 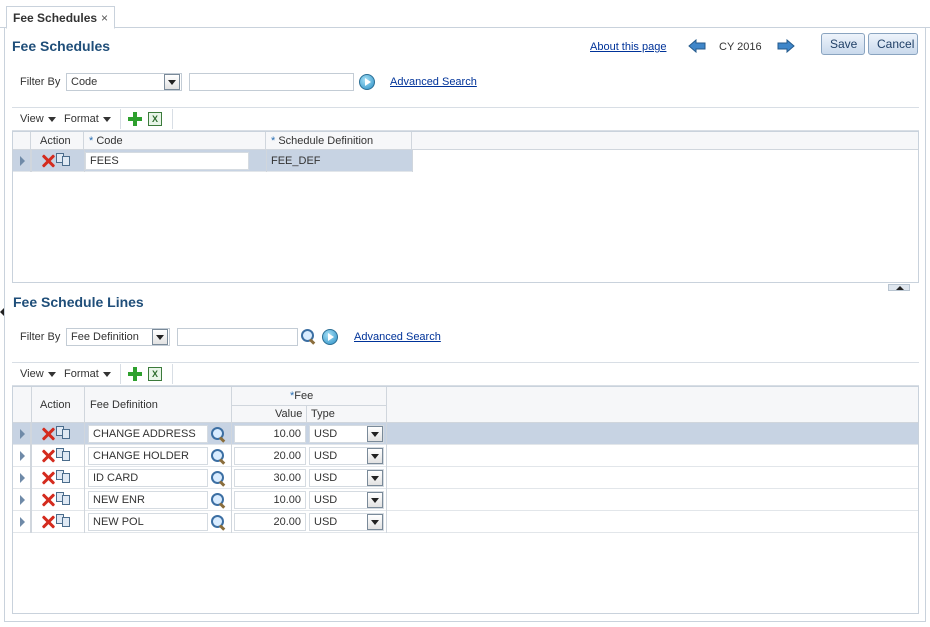 What do you see at coordinates (105, 337) in the screenshot?
I see `filter-select-value: Fee Definition` at bounding box center [105, 337].